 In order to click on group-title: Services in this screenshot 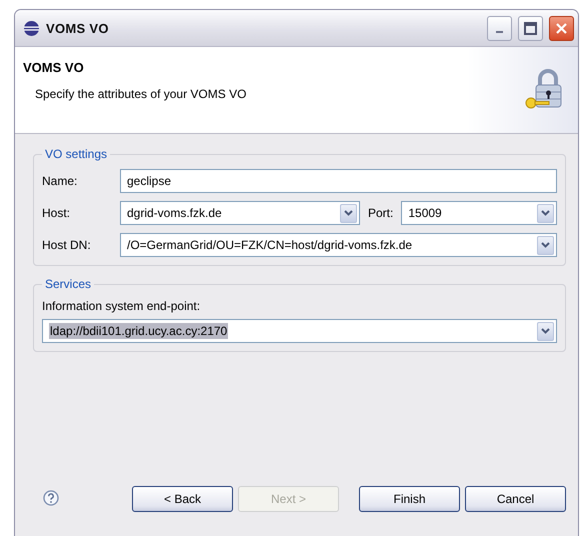, I will do `click(68, 284)`.